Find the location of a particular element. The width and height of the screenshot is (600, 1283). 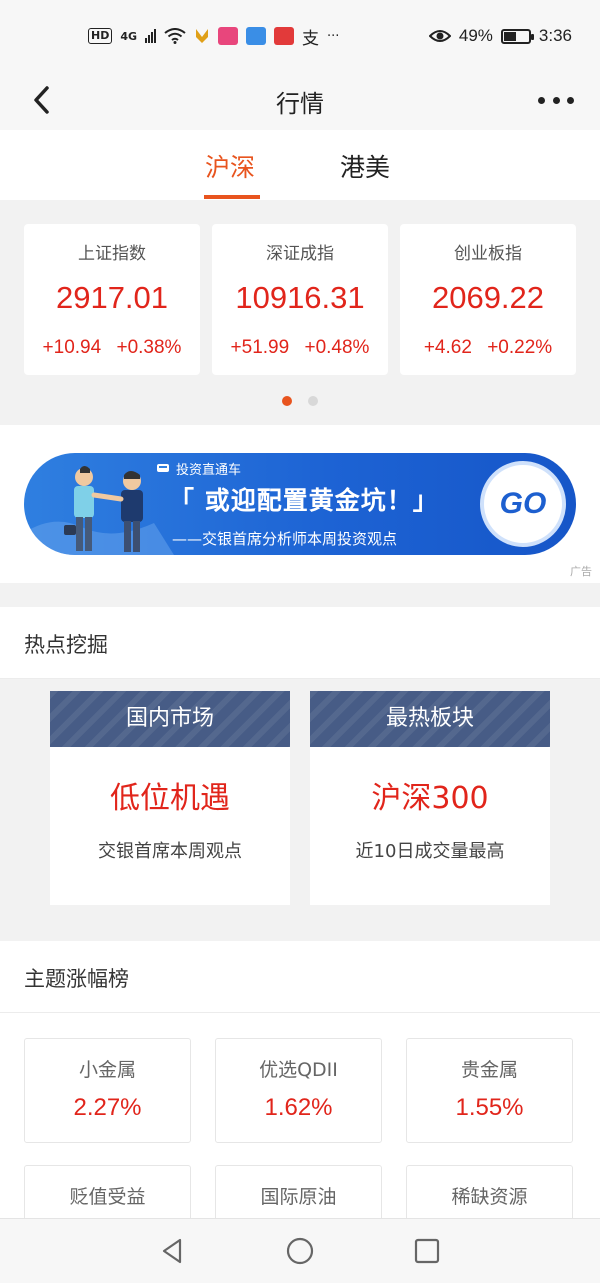

hot-card-main: 沪深300 is located at coordinates (430, 798).